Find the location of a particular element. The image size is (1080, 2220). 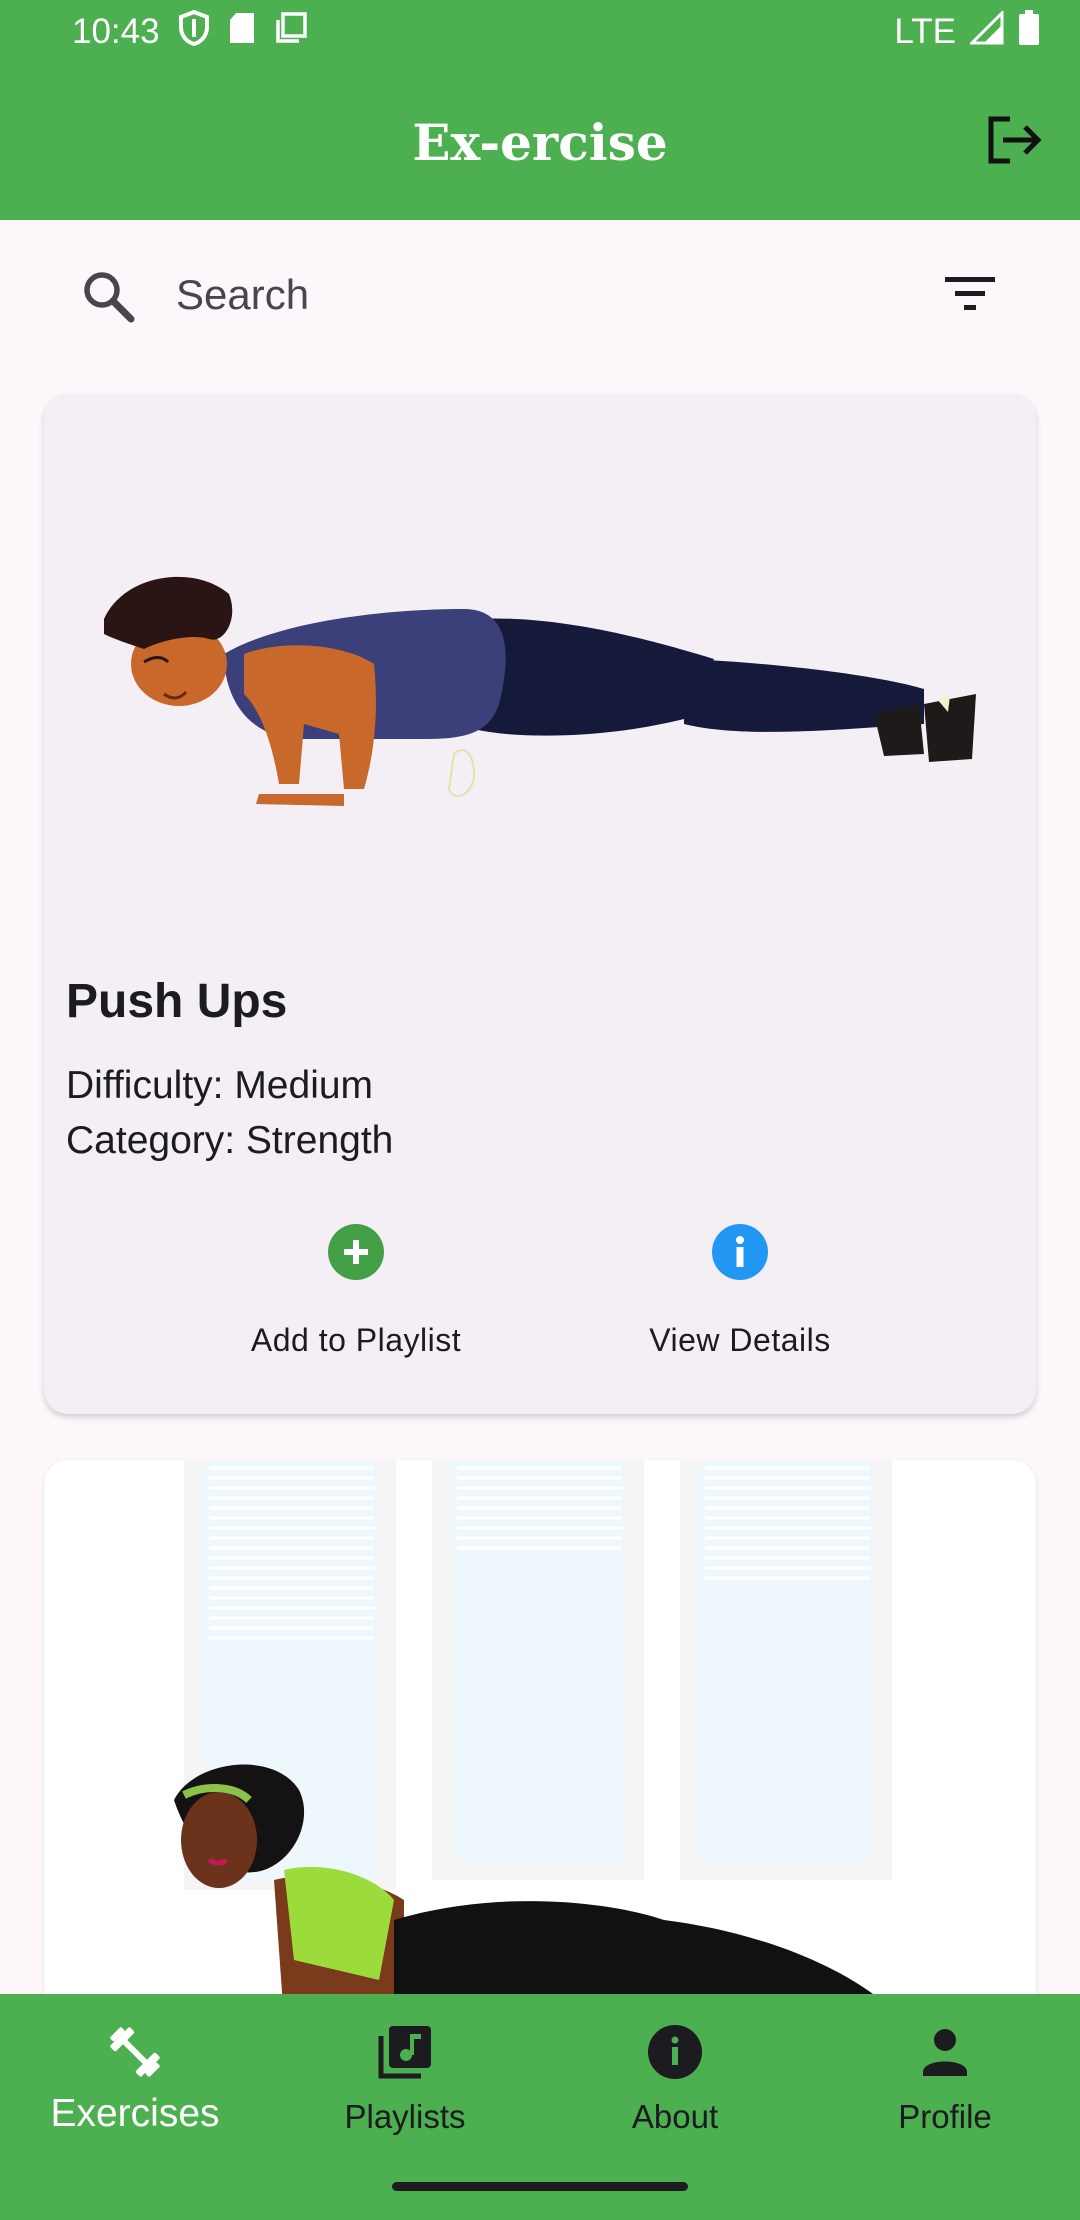

nav-profile: Profile is located at coordinates (945, 2079).